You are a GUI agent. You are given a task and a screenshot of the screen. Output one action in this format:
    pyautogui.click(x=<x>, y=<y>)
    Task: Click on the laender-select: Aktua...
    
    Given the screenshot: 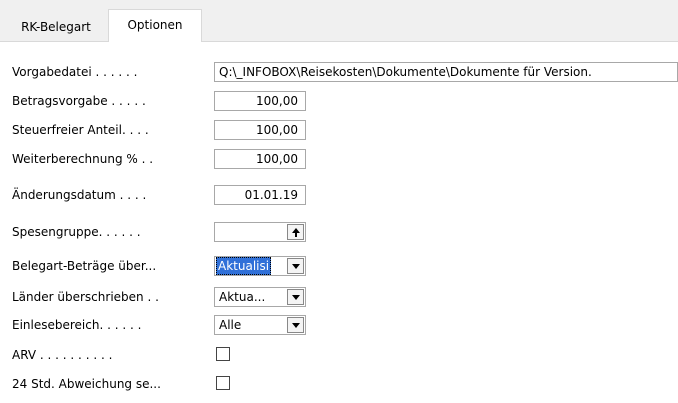 What is the action you would take?
    pyautogui.click(x=260, y=297)
    